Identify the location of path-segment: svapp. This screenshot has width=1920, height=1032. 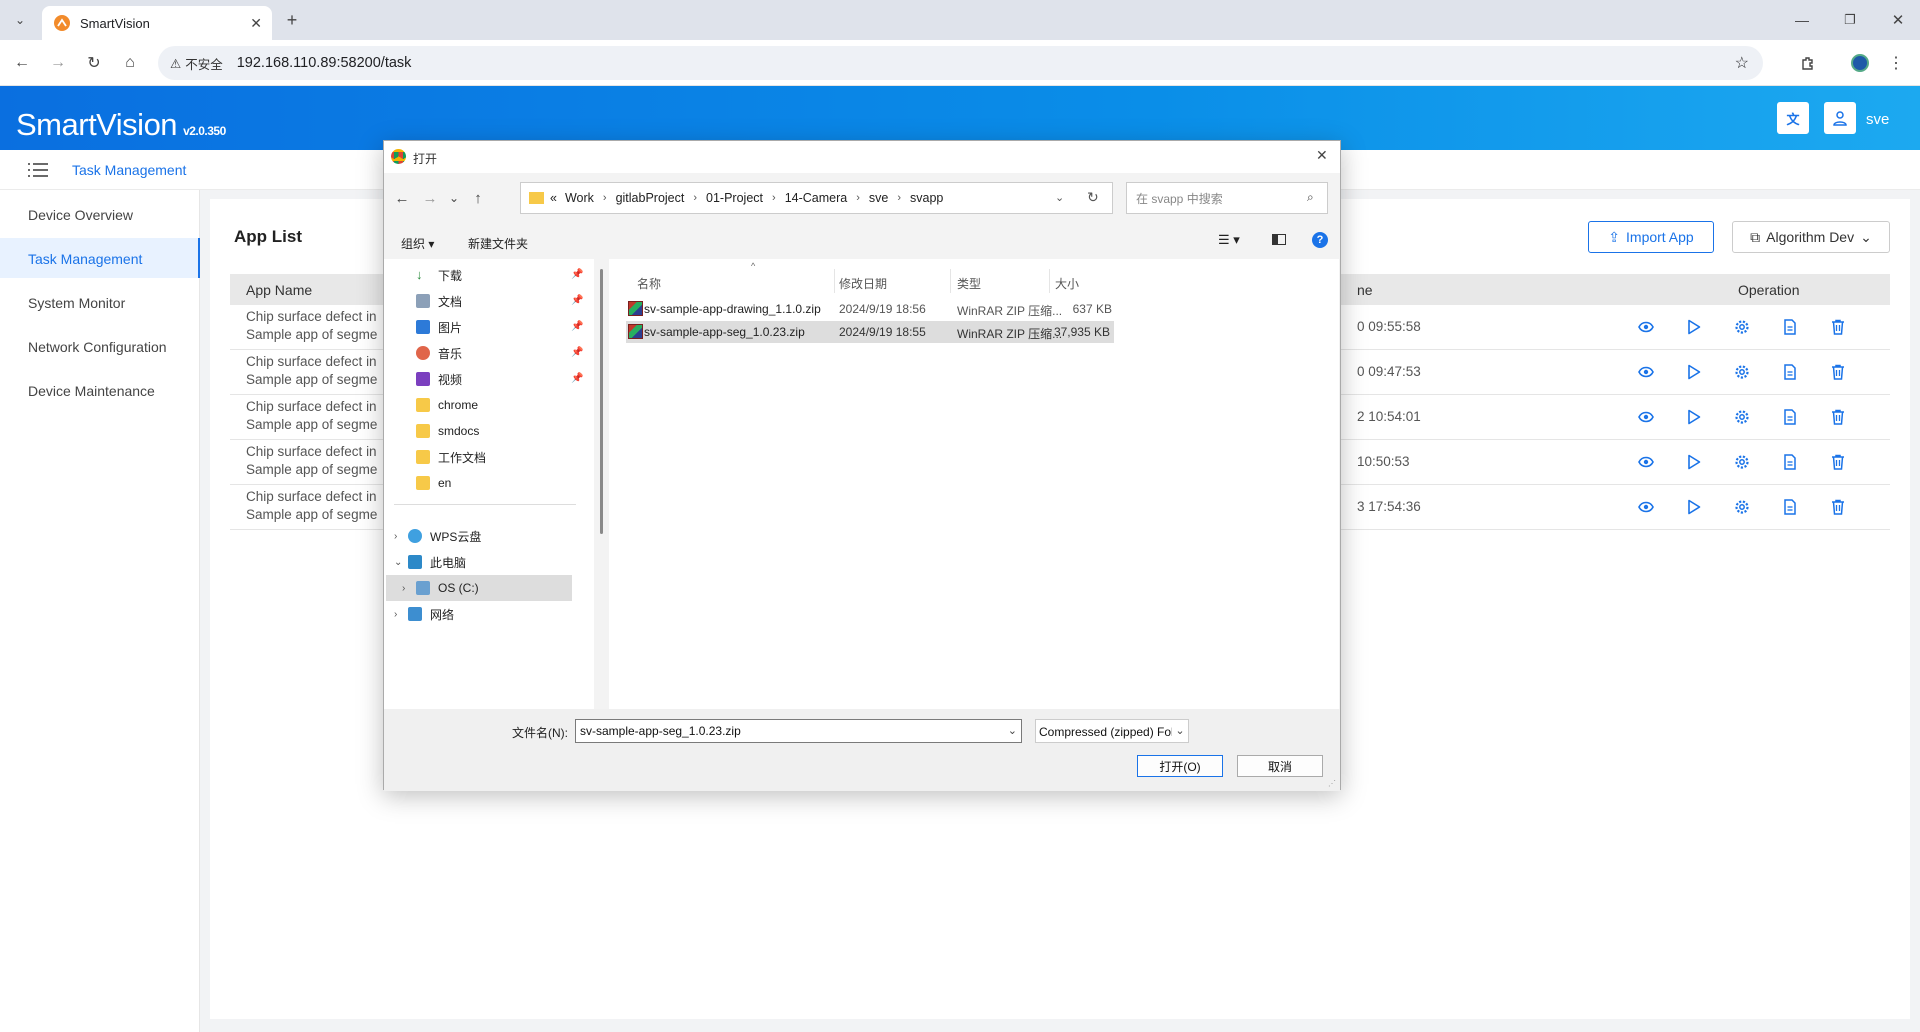
(926, 198).